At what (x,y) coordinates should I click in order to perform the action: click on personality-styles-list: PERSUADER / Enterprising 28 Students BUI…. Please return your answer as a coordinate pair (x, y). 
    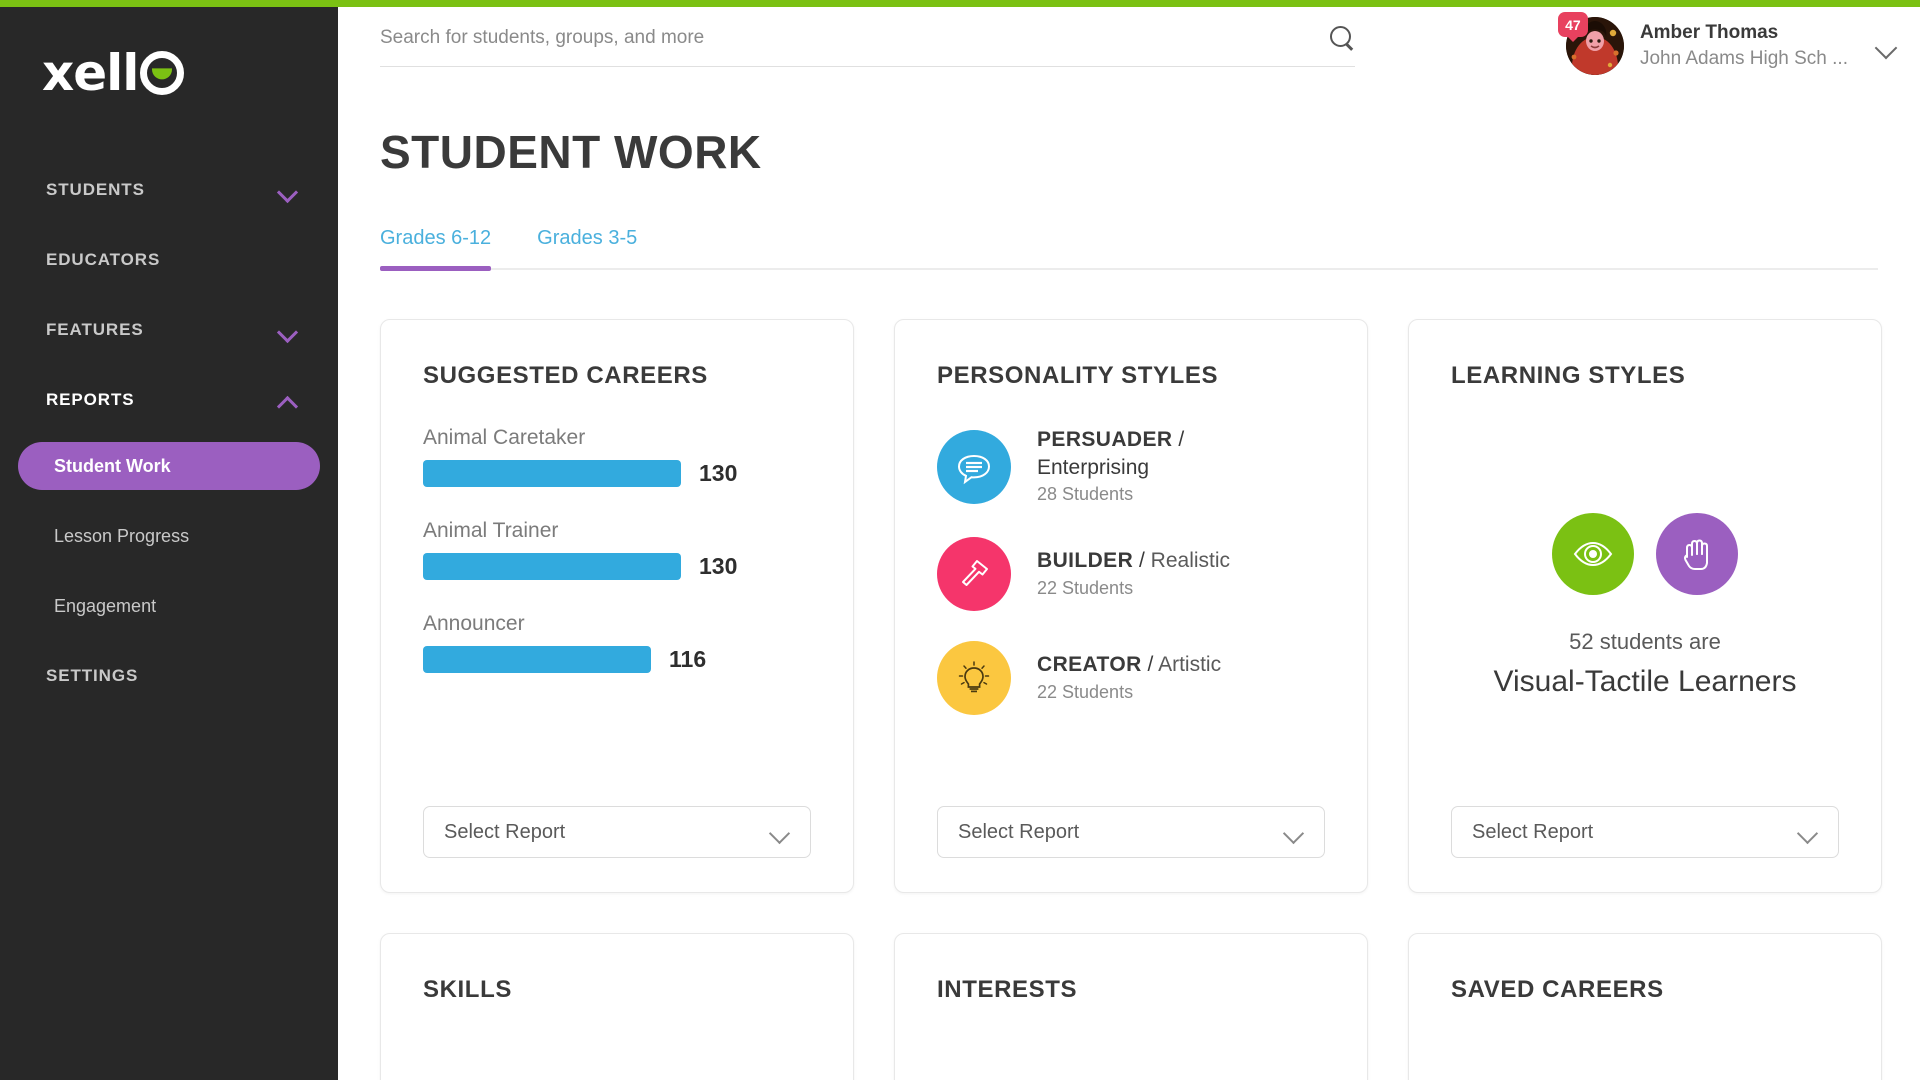
    Looking at the image, I should click on (1131, 616).